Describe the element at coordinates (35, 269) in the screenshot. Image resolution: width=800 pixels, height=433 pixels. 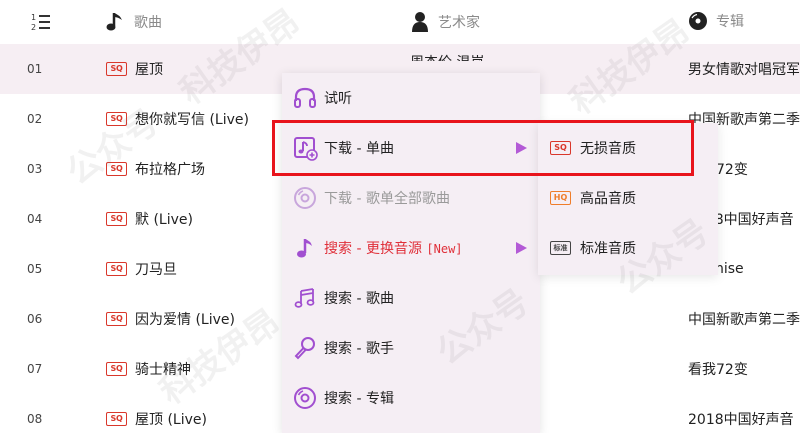
I see `row-number: 05` at that location.